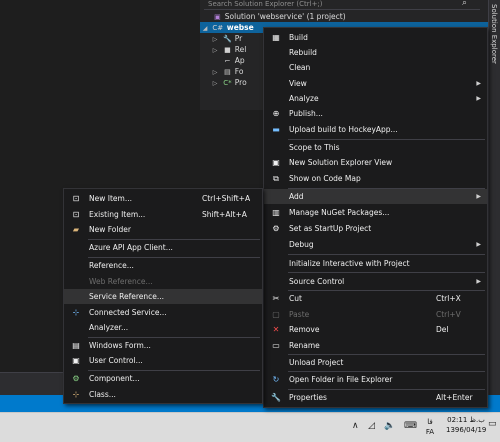 The height and width of the screenshot is (442, 500). I want to click on volume-icon: 🔈, so click(389, 426).